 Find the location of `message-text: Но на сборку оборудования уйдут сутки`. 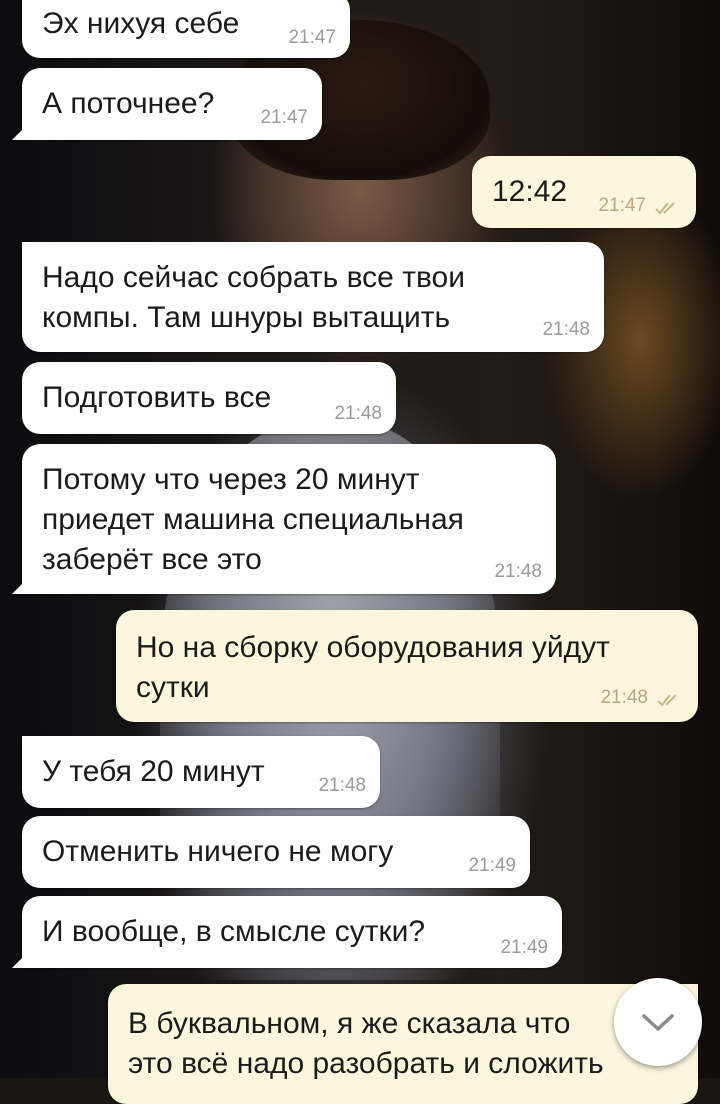

message-text: Но на сборку оборудования уйдут сутки is located at coordinates (373, 667).